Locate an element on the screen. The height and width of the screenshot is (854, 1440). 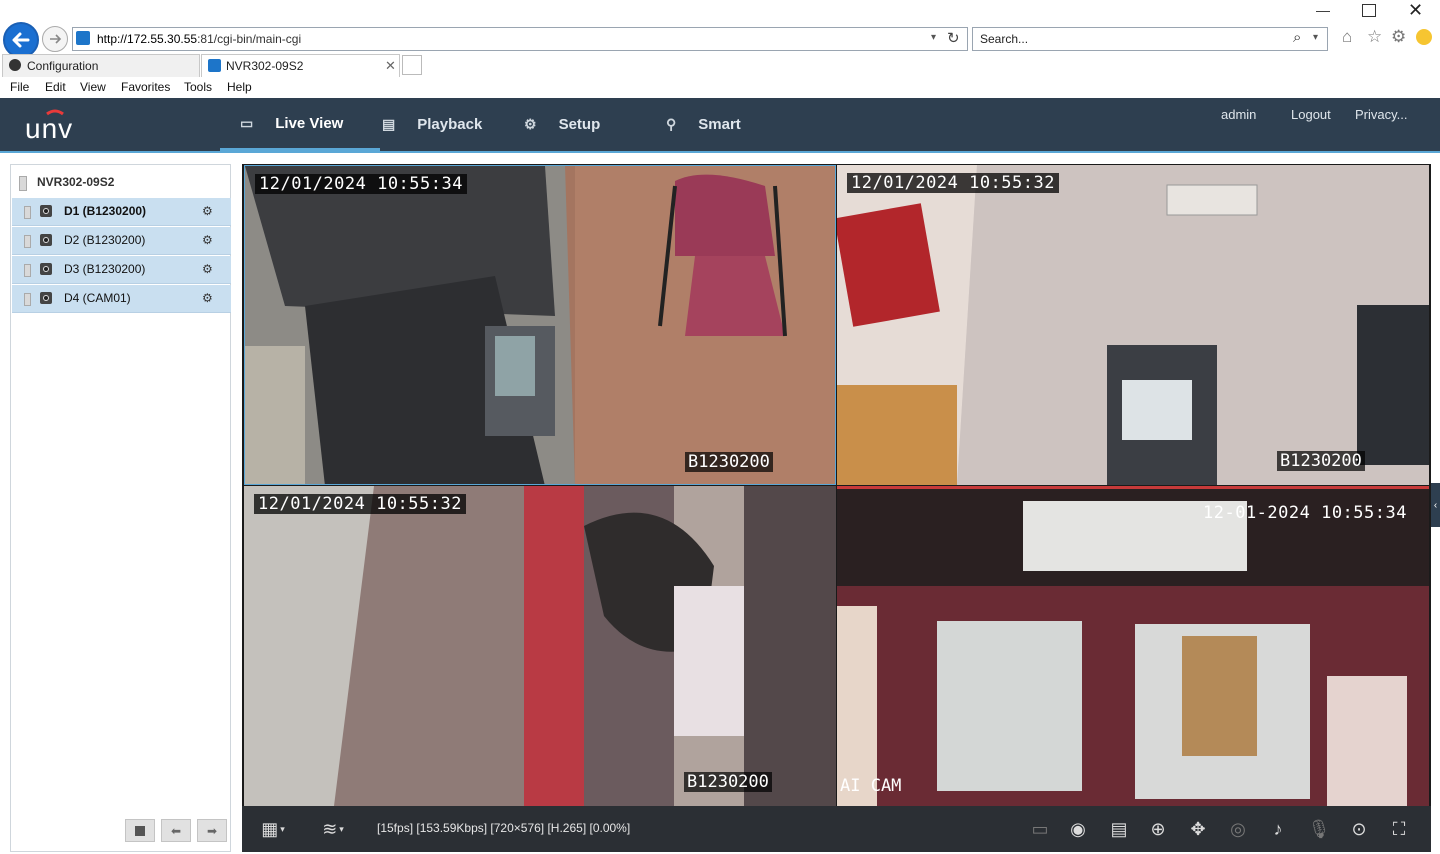
film-icon: ▤ is located at coordinates (389, 124).